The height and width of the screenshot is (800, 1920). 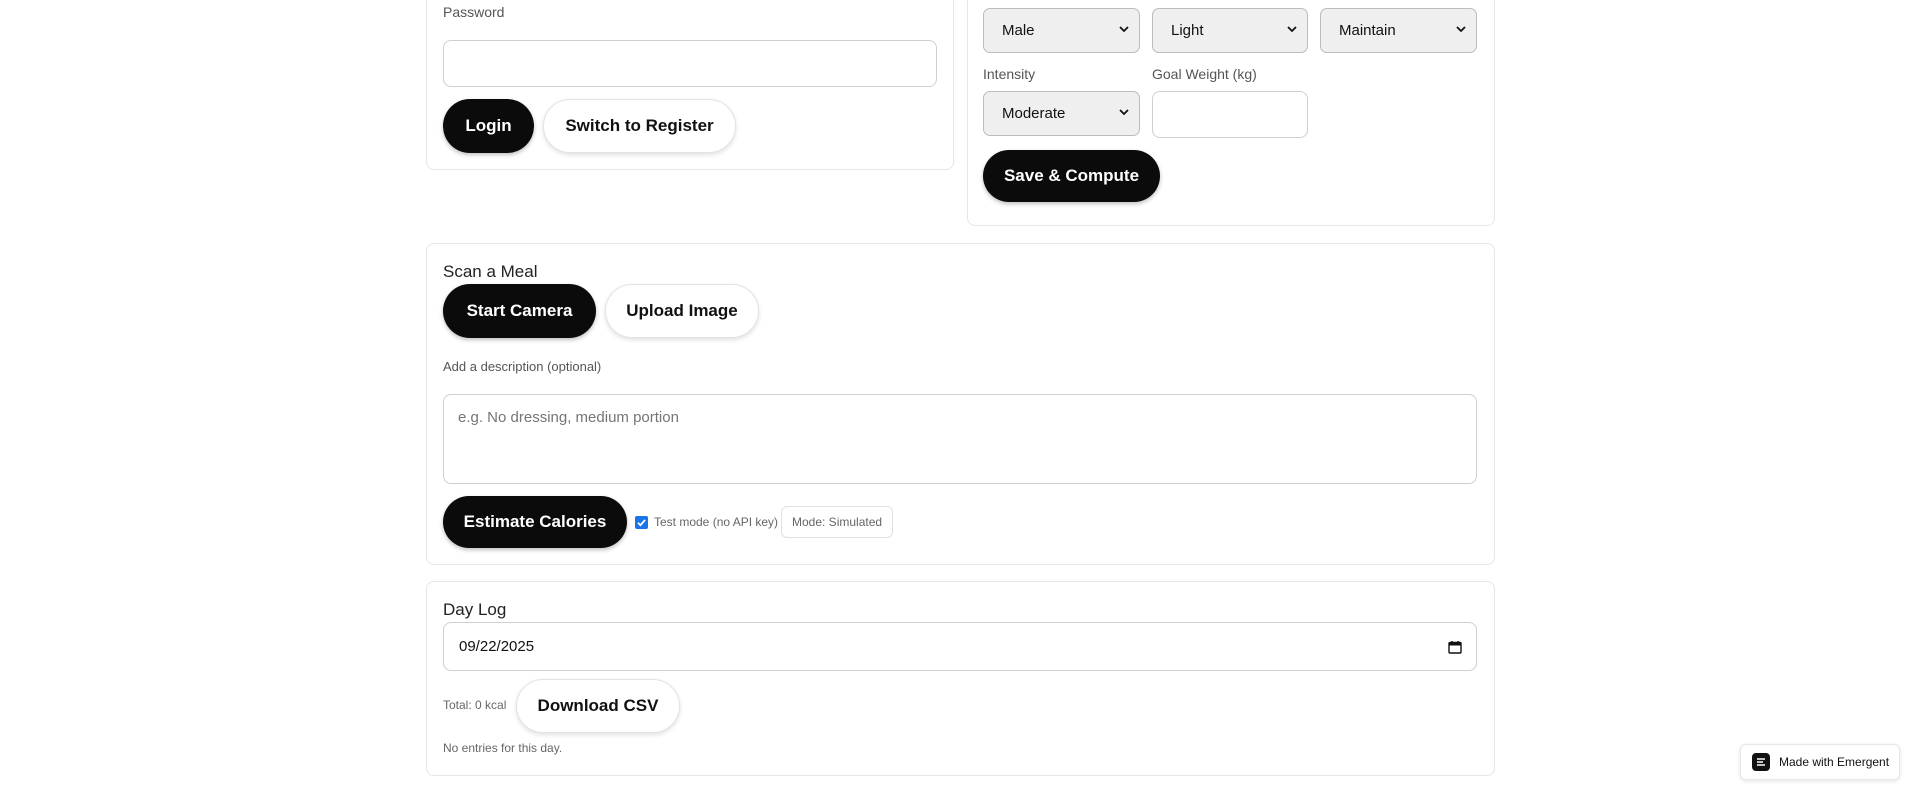 I want to click on empty-entries-text: No entries for this day., so click(x=503, y=748).